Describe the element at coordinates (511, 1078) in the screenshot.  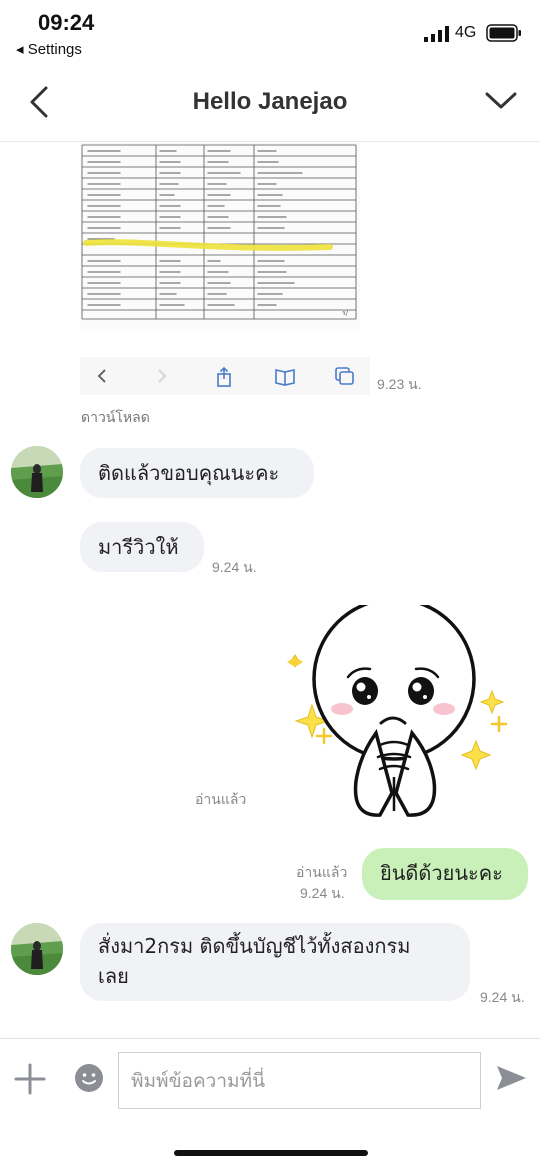
I see `send-icon` at that location.